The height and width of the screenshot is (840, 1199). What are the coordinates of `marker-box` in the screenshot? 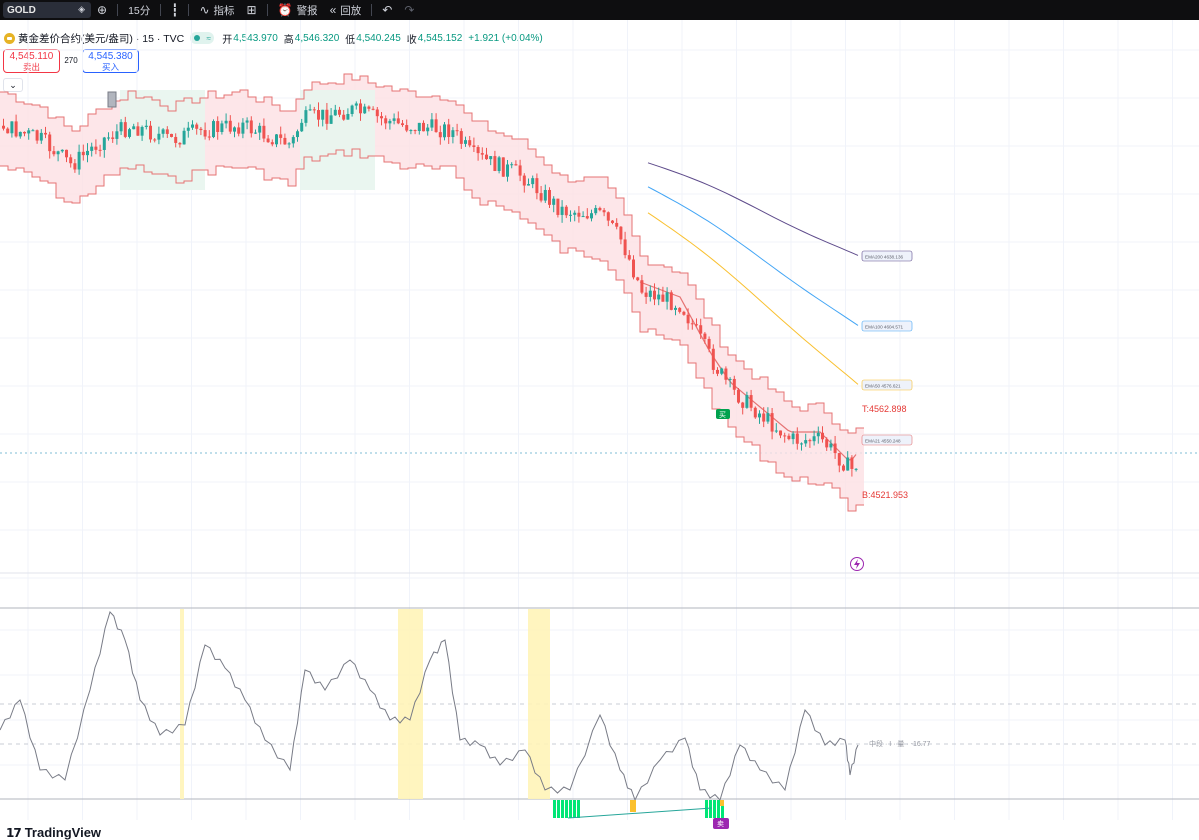 It's located at (112, 99).